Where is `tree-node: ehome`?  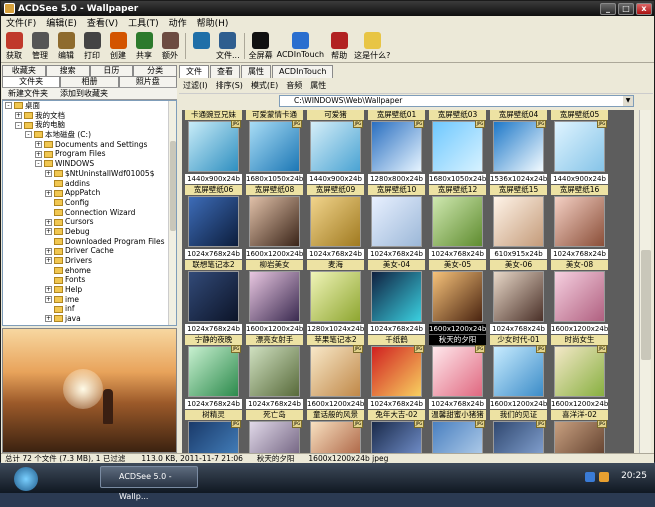 tree-node: ehome is located at coordinates (89, 271).